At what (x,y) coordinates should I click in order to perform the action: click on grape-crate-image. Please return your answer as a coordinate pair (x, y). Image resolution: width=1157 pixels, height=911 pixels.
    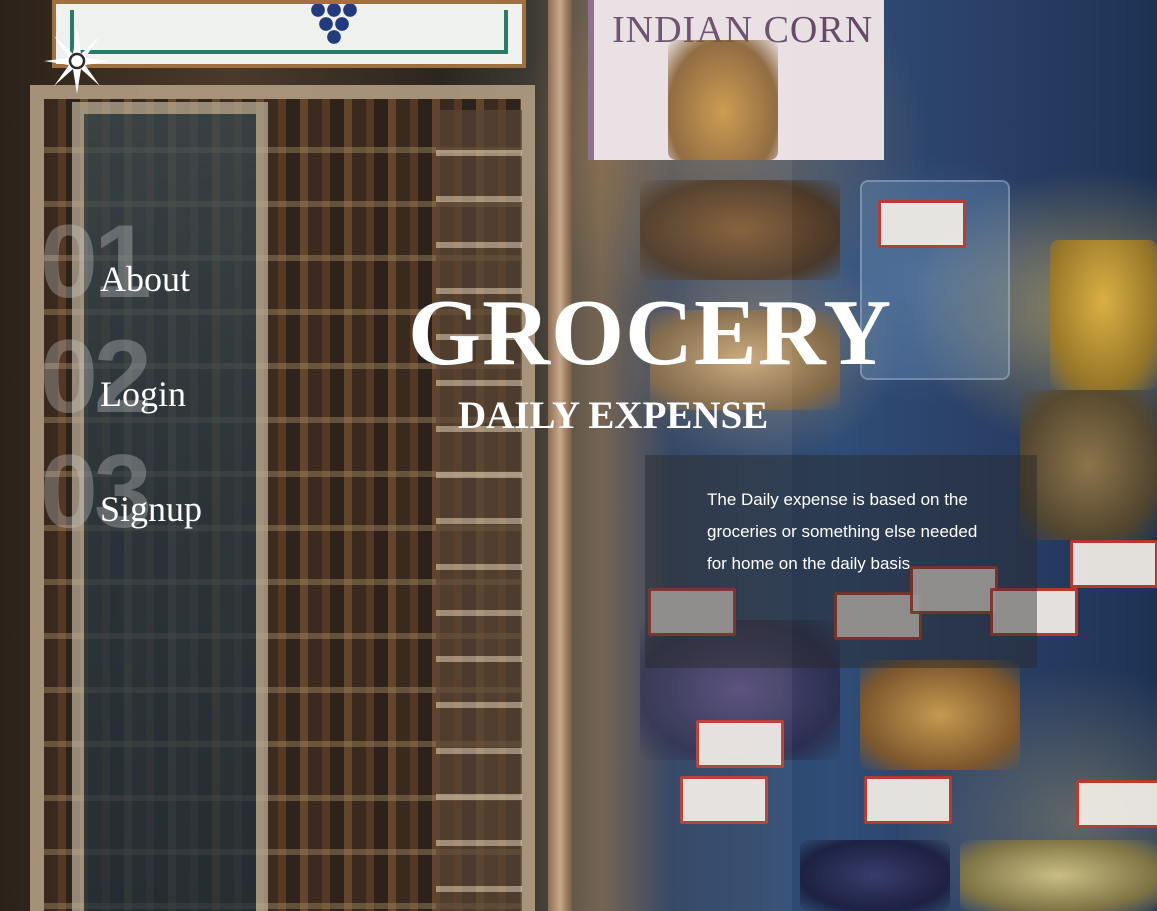
    Looking at the image, I should click on (875, 875).